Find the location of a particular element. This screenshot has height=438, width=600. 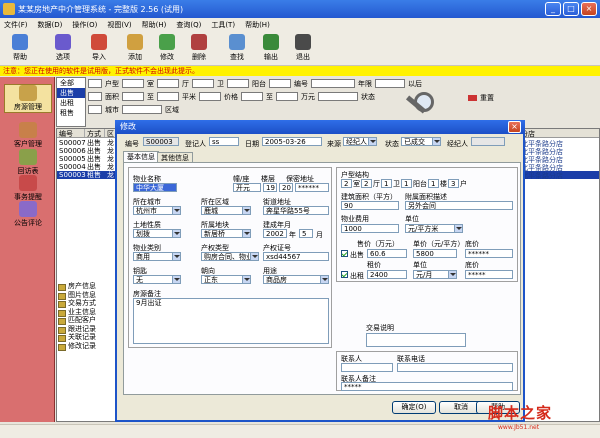

detail-nav-item-3: 业主信息 is located at coordinates (86, 312).